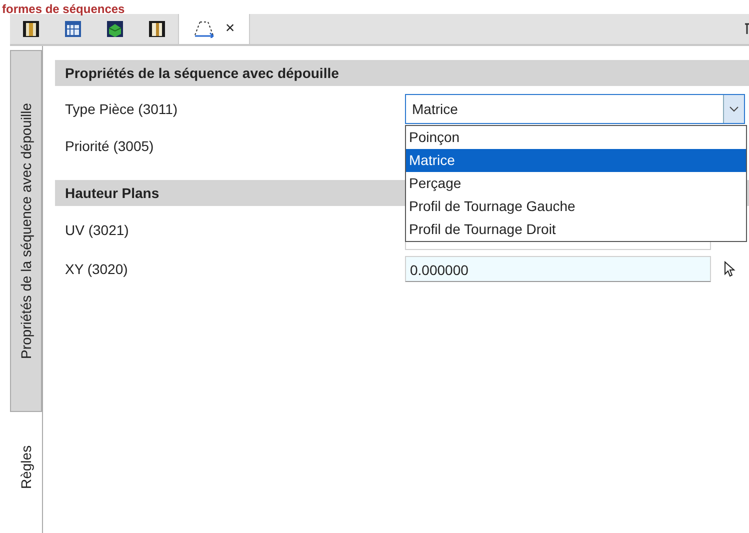 The height and width of the screenshot is (533, 749). What do you see at coordinates (576, 137) in the screenshot?
I see `dropdown-option: Poinçon` at bounding box center [576, 137].